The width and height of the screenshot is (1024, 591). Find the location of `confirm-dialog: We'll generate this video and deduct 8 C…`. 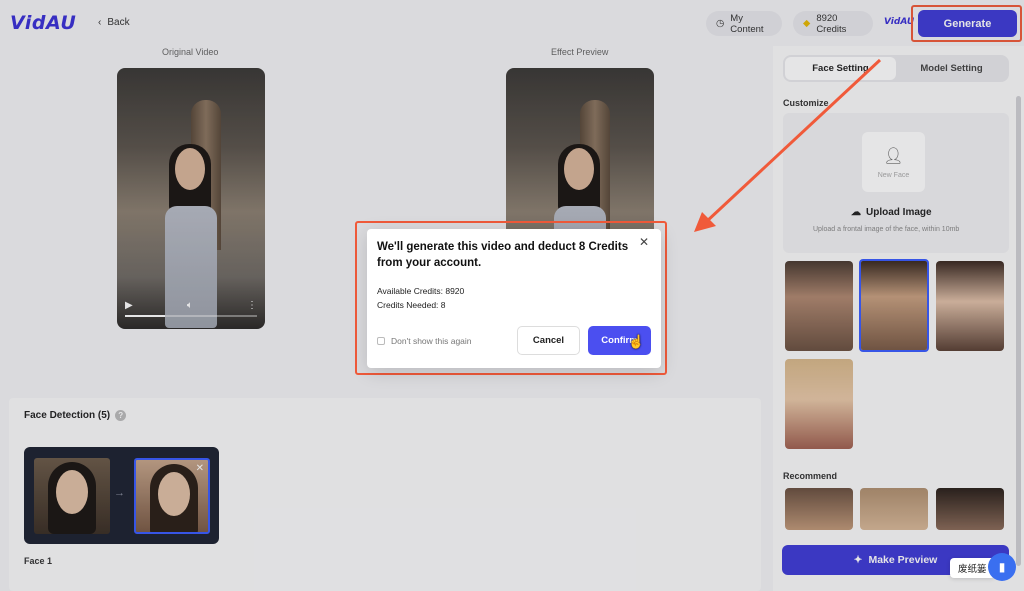

confirm-dialog: We'll generate this video and deduct 8 C… is located at coordinates (514, 298).